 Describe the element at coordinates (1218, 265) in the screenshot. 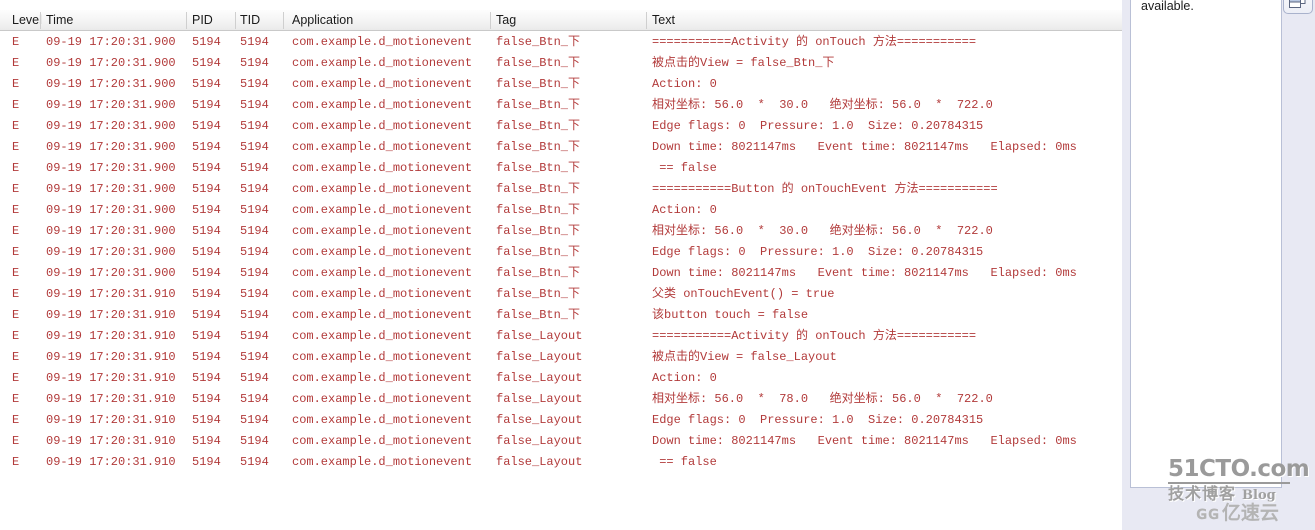

I see `right-side-panel: available.` at that location.